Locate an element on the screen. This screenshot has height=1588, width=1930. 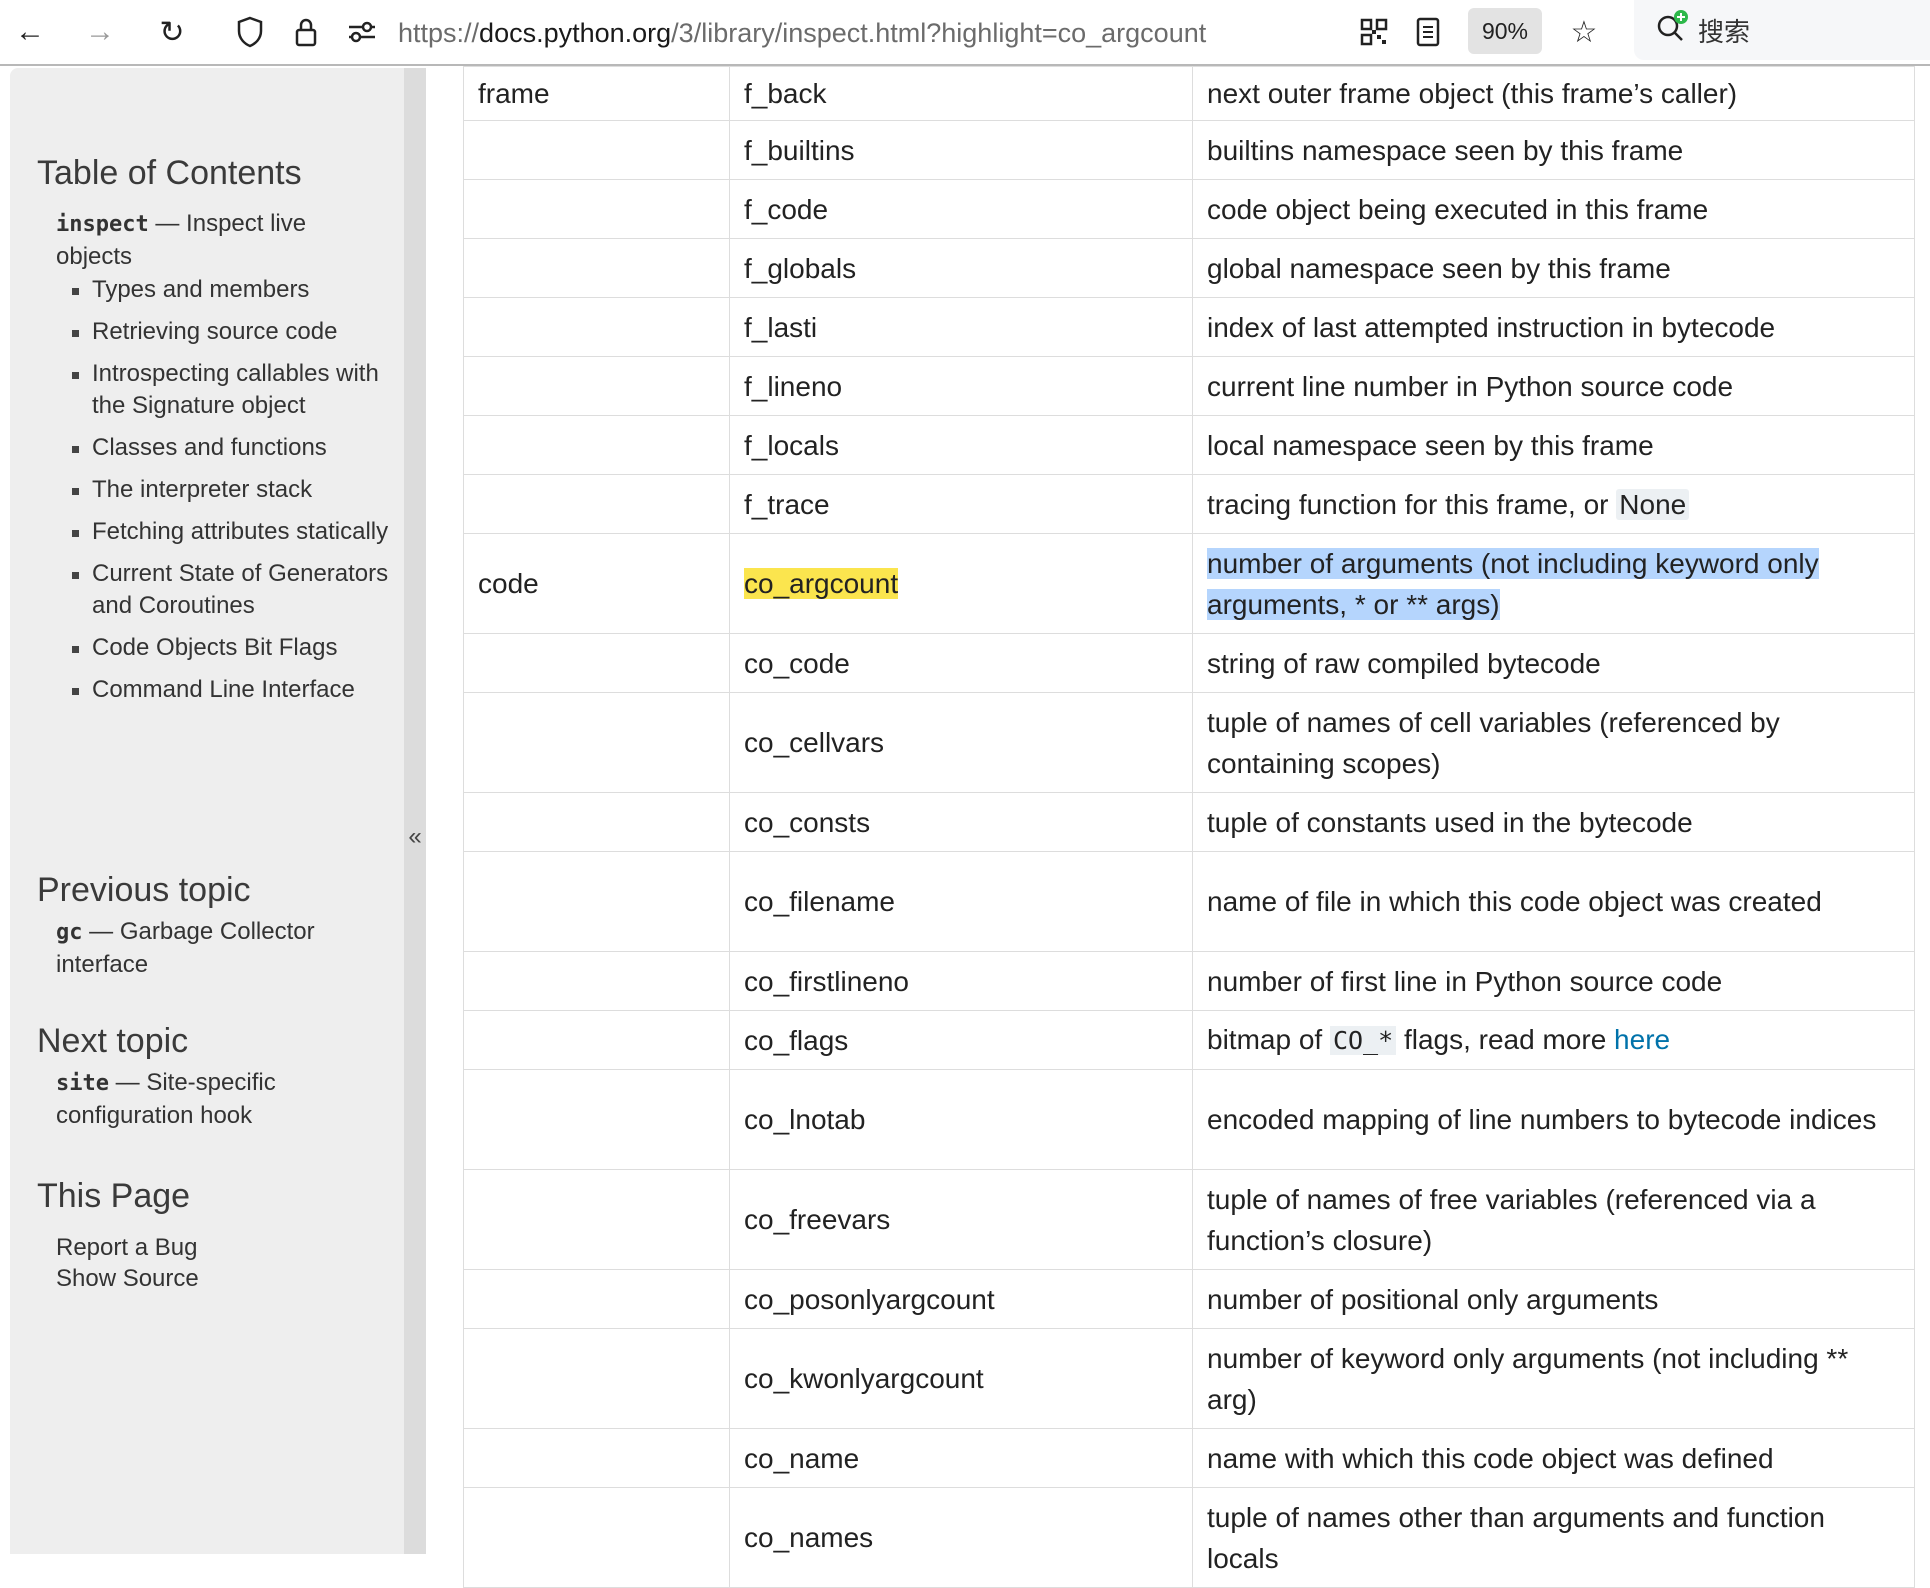
attribute-name: f_globals is located at coordinates (800, 268).